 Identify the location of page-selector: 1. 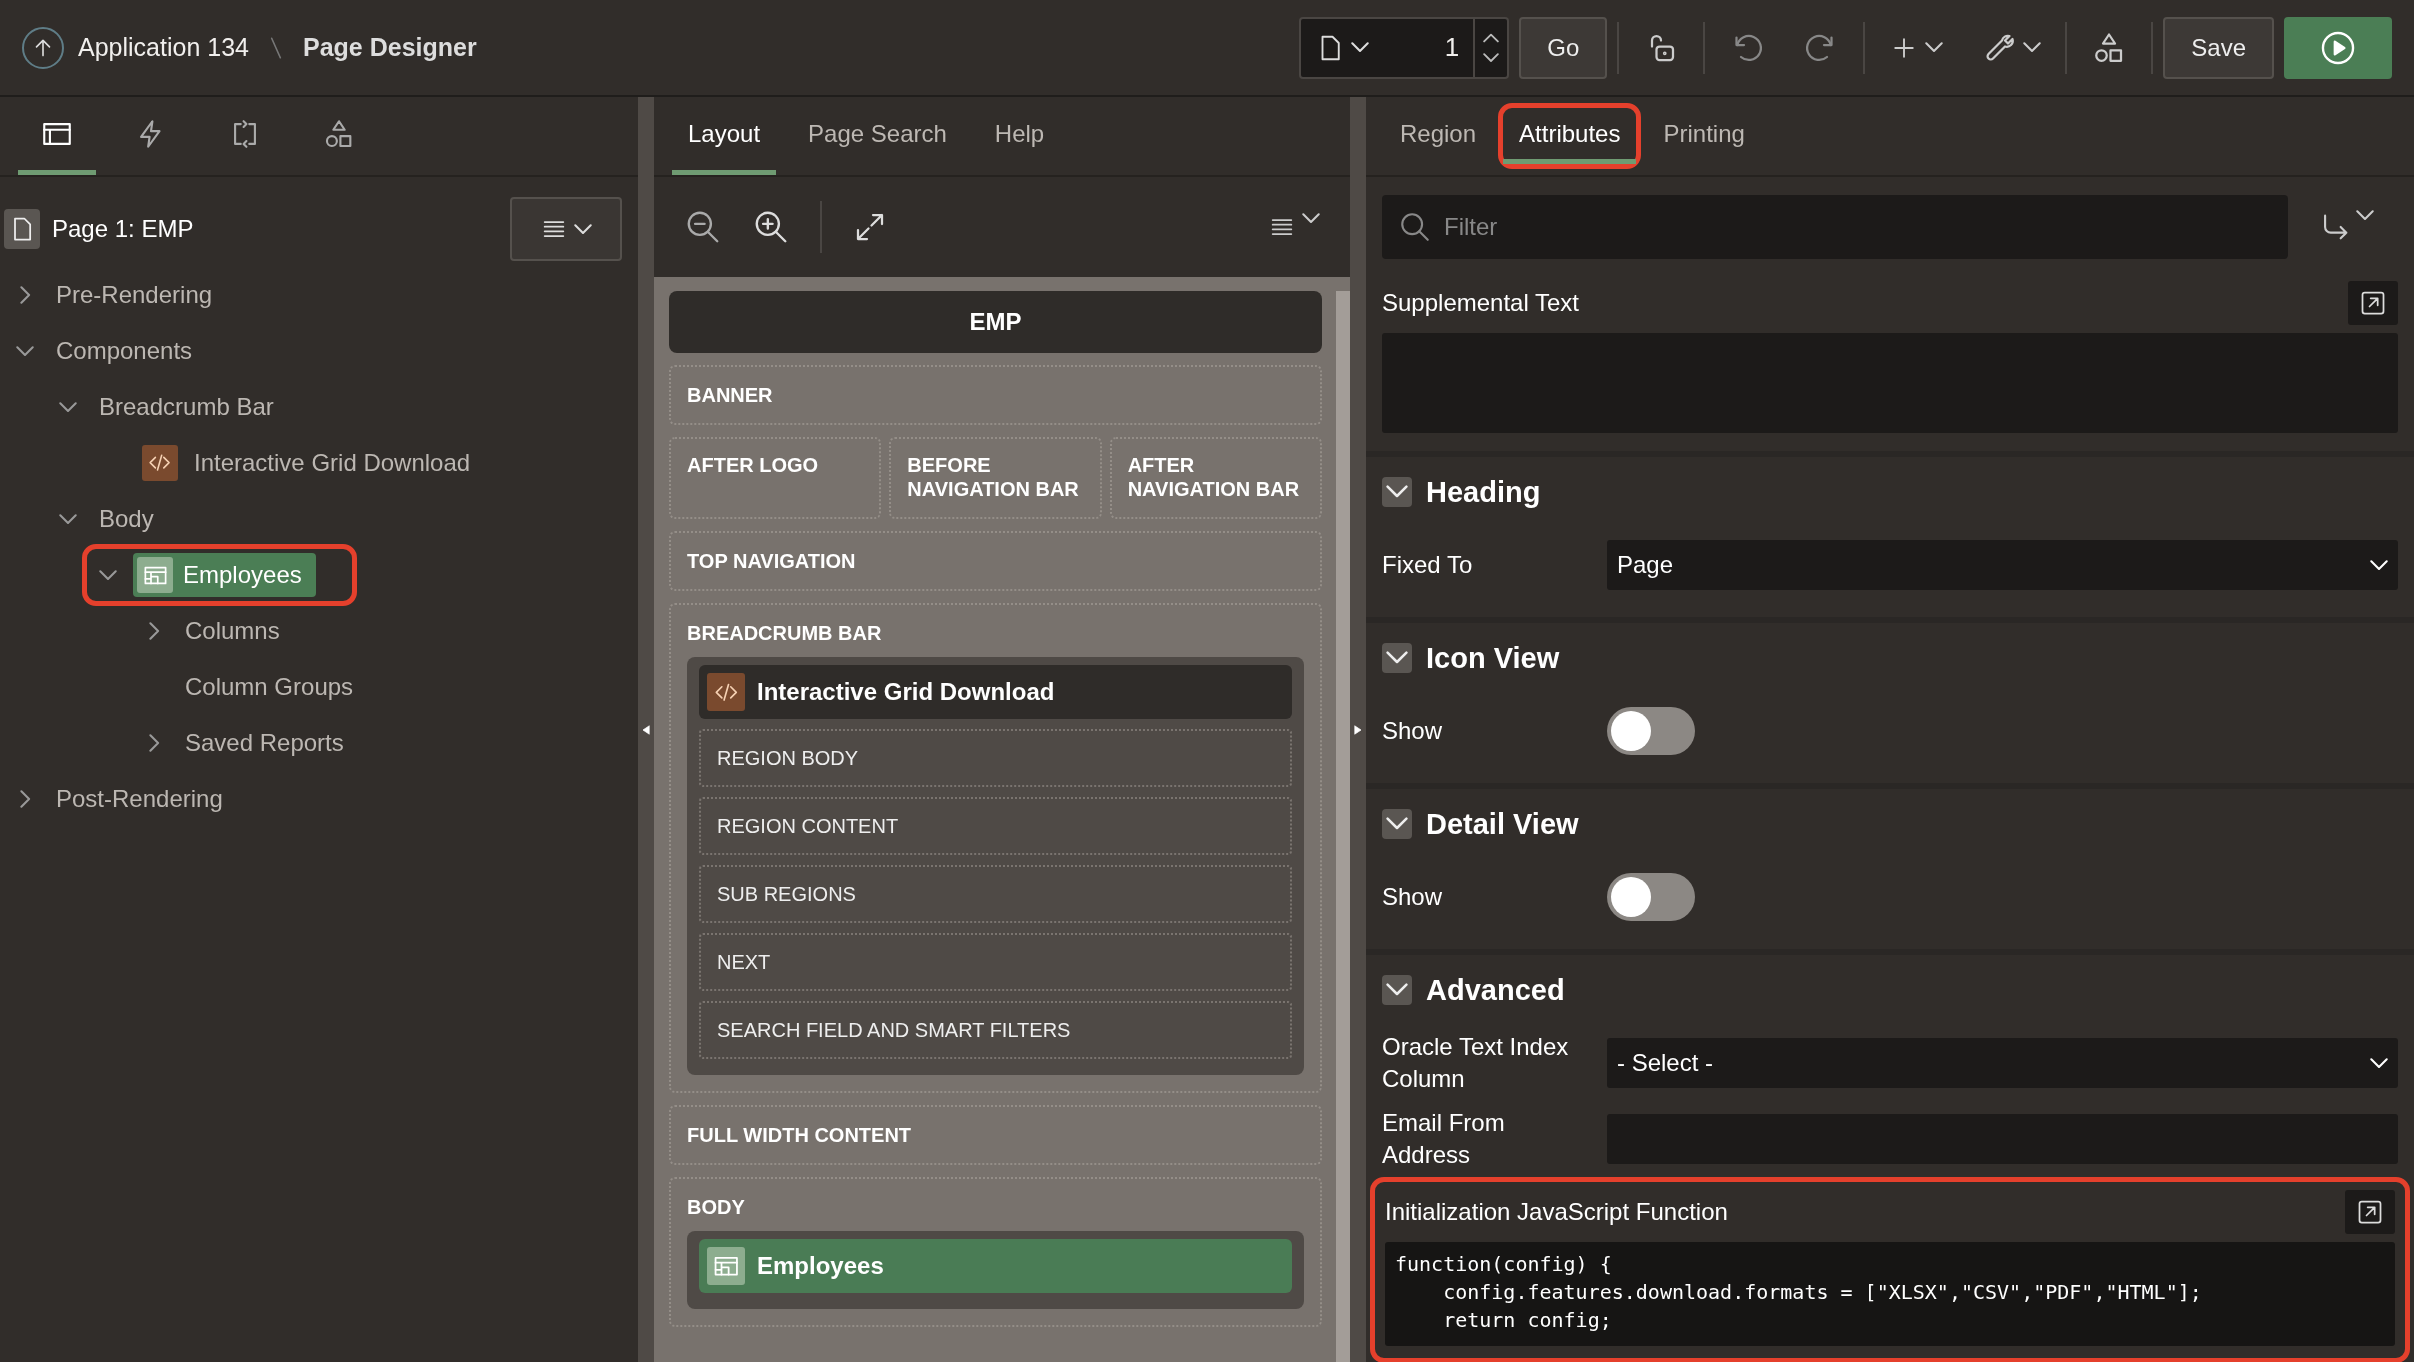
(1404, 47).